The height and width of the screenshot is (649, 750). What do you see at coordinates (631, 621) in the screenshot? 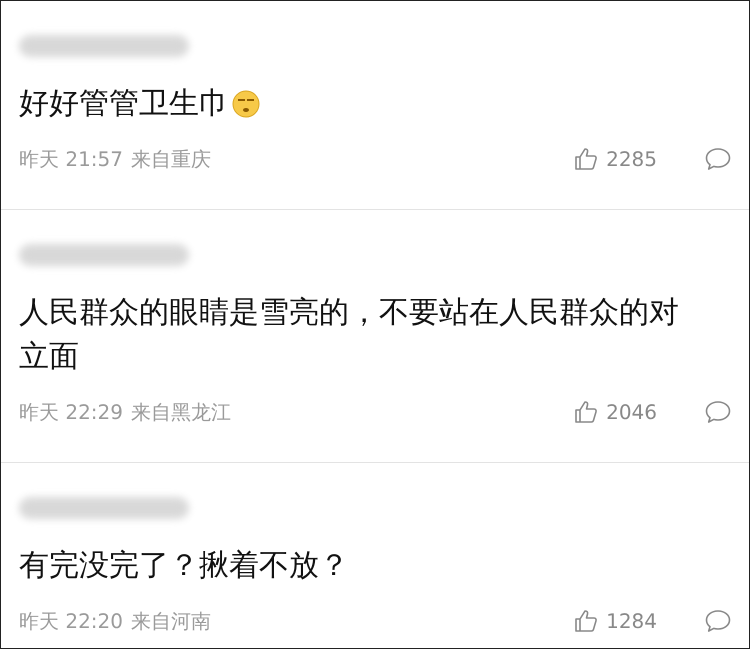
I see `like-count: 1284` at bounding box center [631, 621].